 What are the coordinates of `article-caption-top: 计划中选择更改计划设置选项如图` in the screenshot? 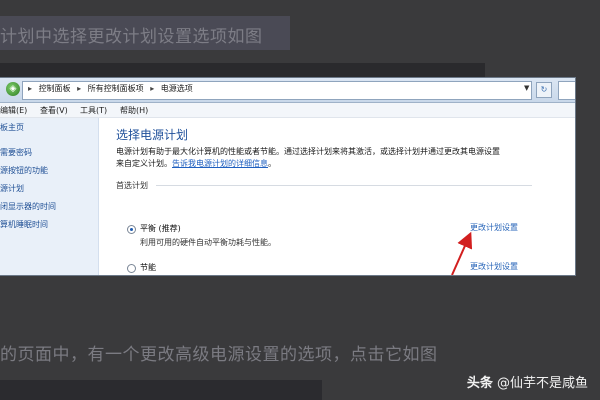 It's located at (131, 37).